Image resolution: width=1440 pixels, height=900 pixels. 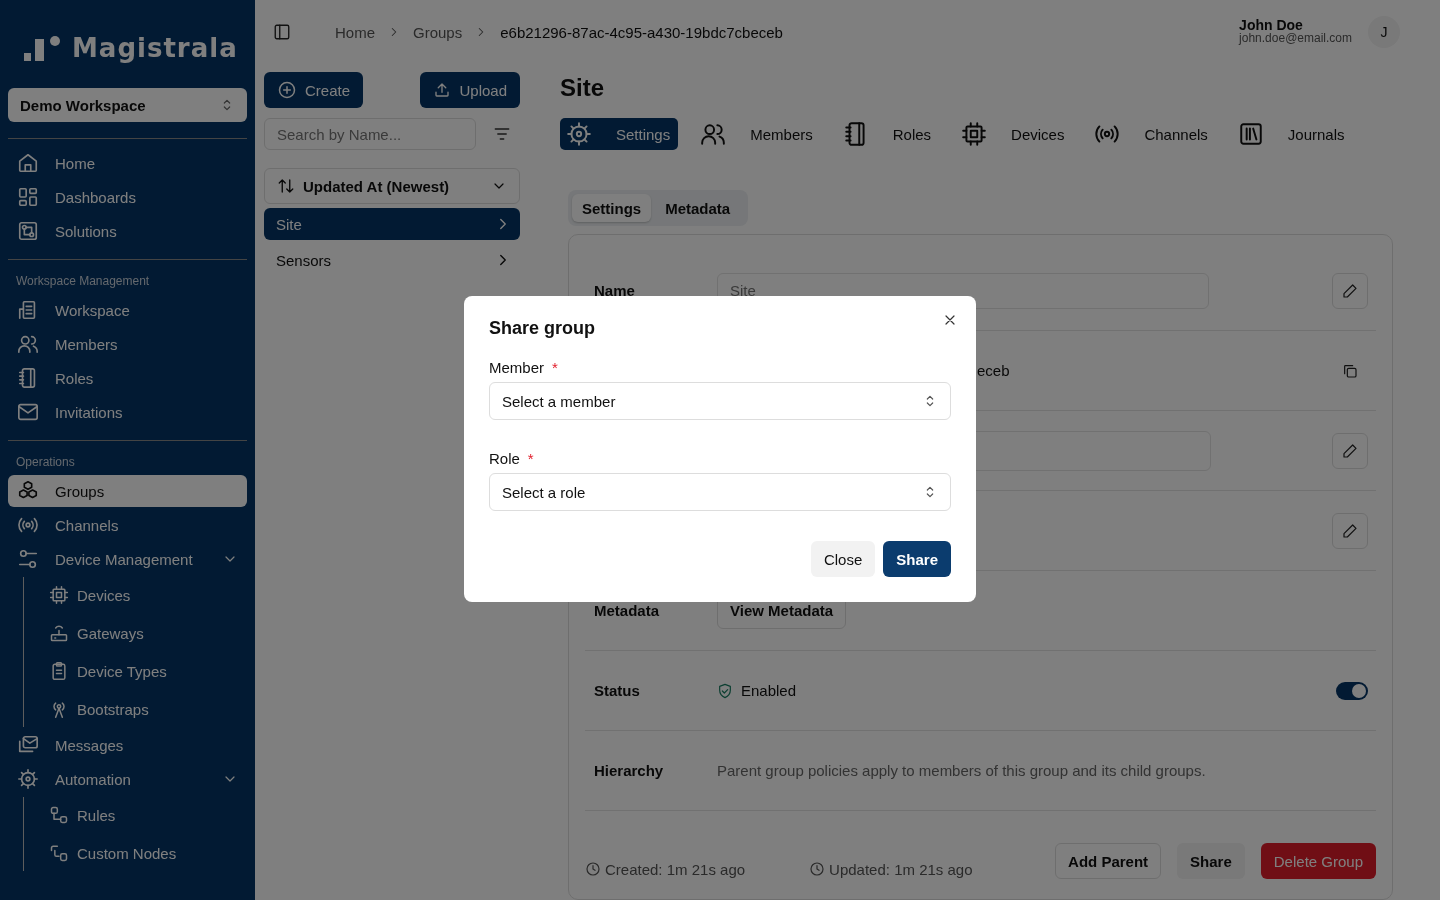 I want to click on sidebar-item: Solutions, so click(x=127, y=231).